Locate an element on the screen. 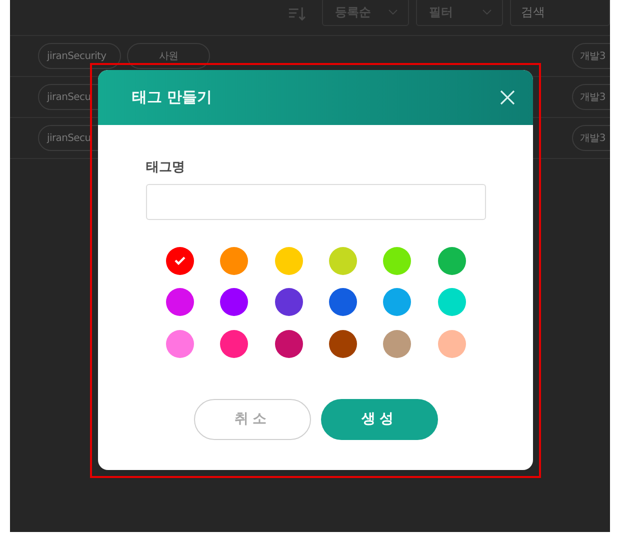 This screenshot has height=534, width=619. search-field: 검색 is located at coordinates (560, 13).